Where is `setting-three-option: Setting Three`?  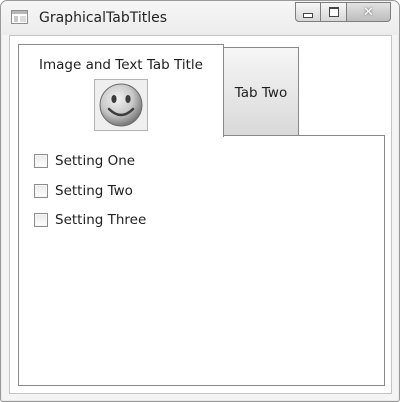 setting-three-option: Setting Three is located at coordinates (90, 220).